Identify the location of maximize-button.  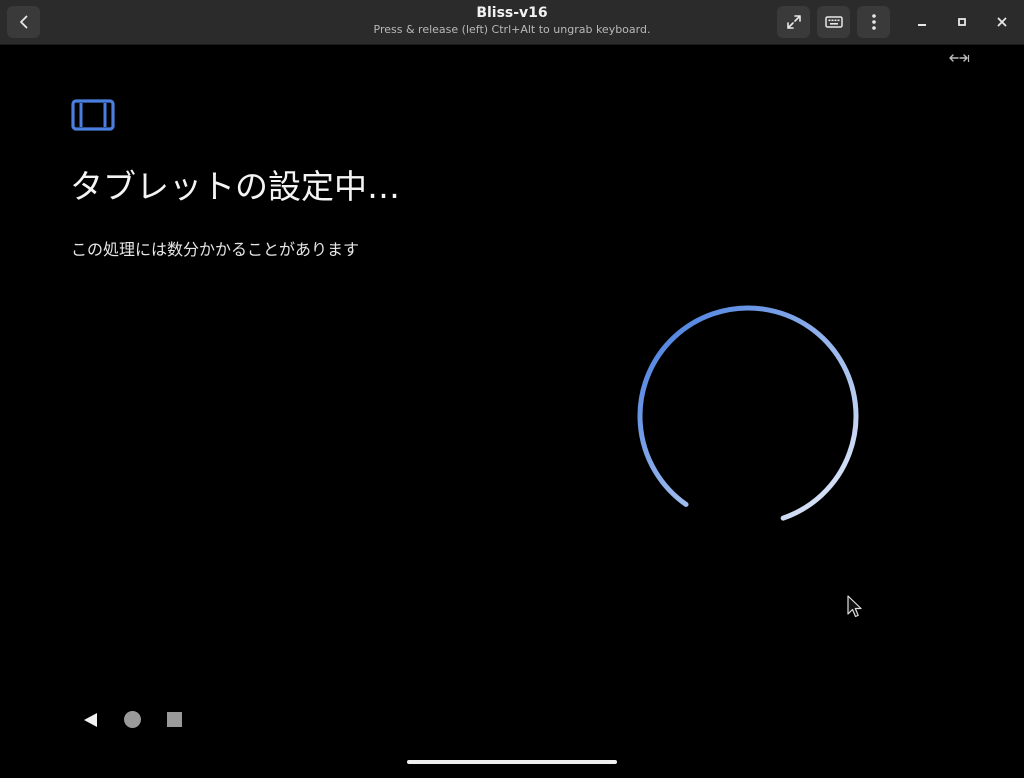
(962, 22).